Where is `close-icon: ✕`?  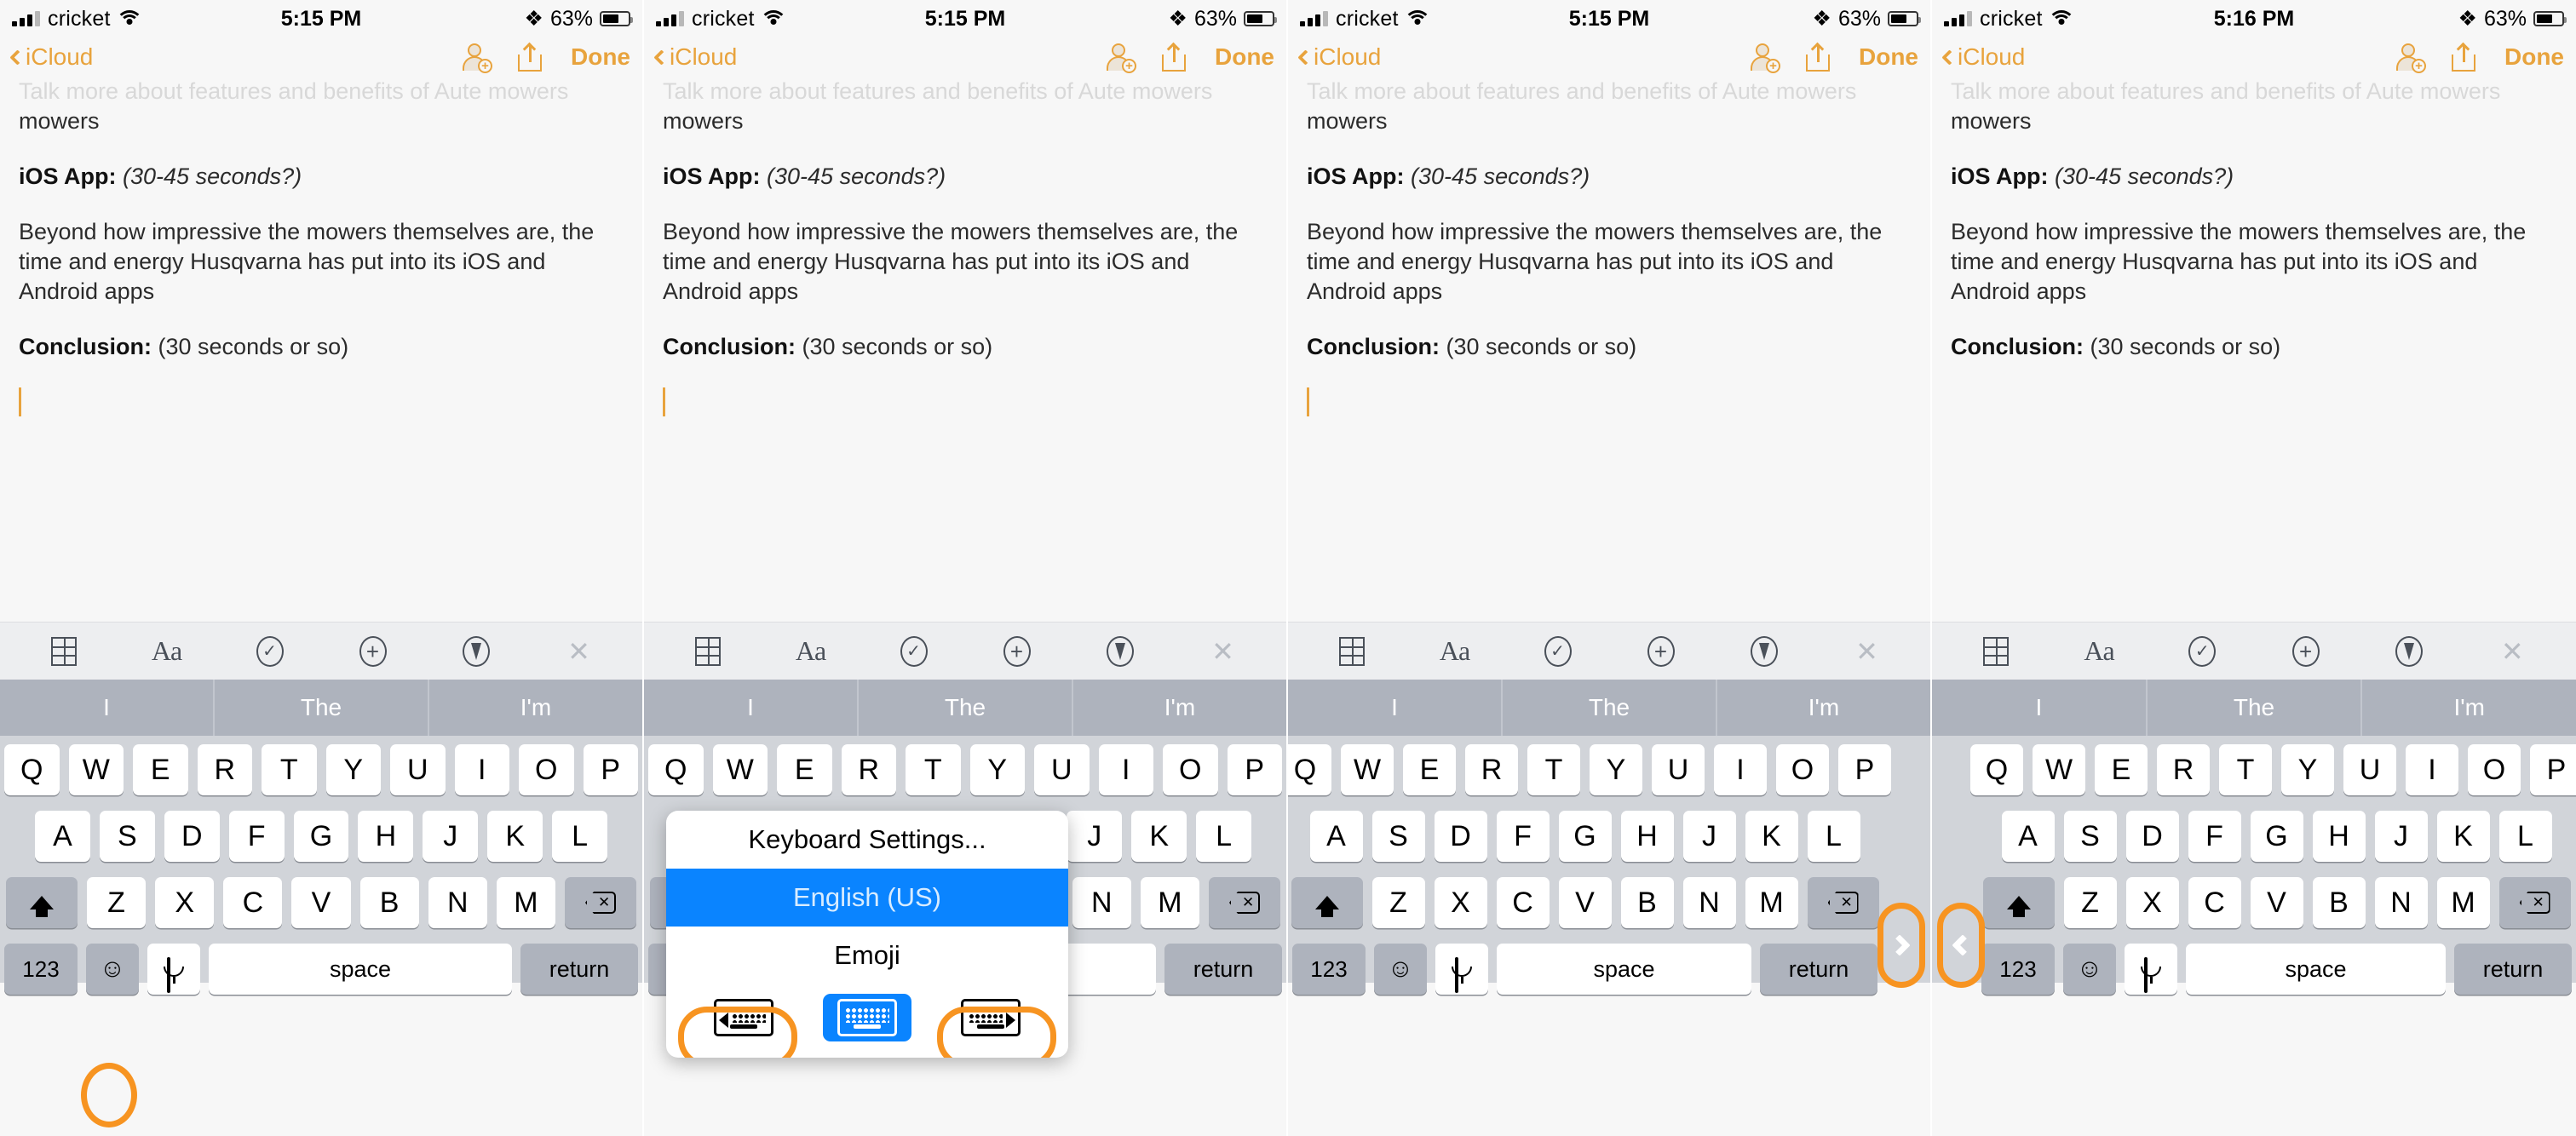 close-icon: ✕ is located at coordinates (1868, 651).